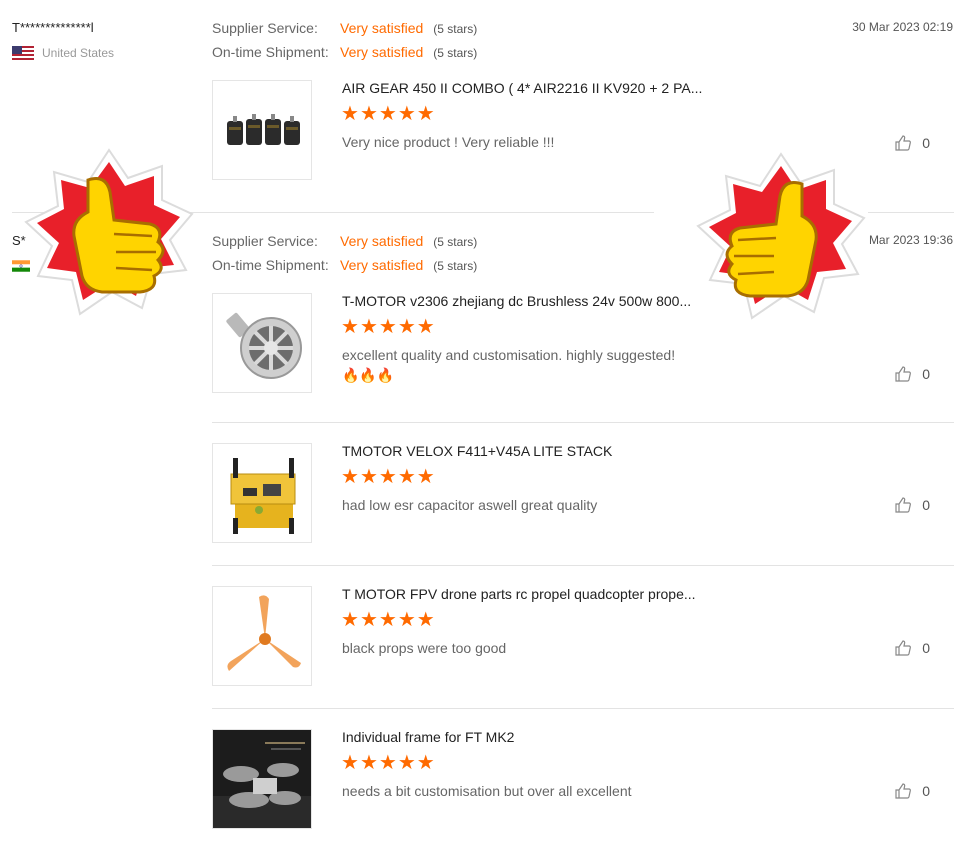 This screenshot has width=979, height=852. I want to click on product-title: Individual frame for FT MK2, so click(428, 737).